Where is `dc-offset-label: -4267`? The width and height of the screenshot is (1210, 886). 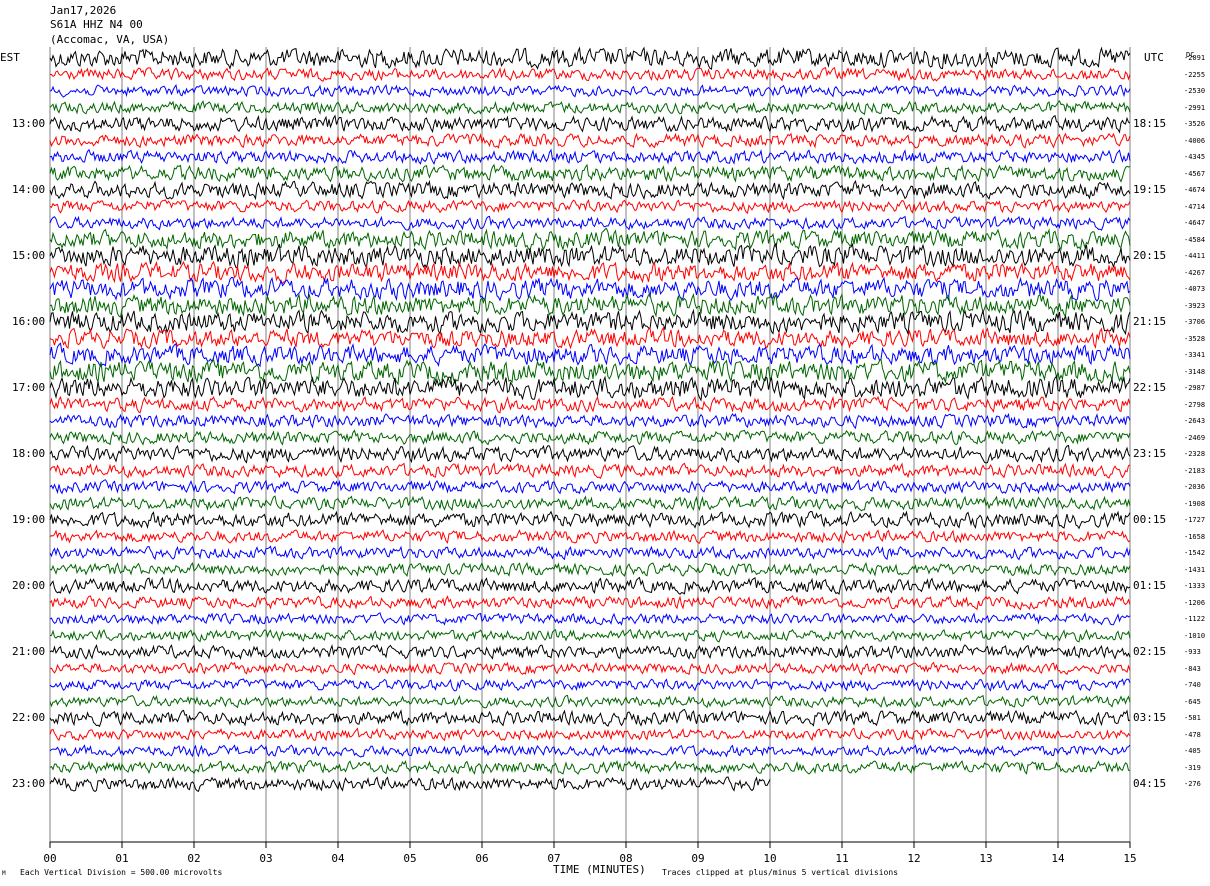
dc-offset-label: -4267 is located at coordinates (1195, 272).